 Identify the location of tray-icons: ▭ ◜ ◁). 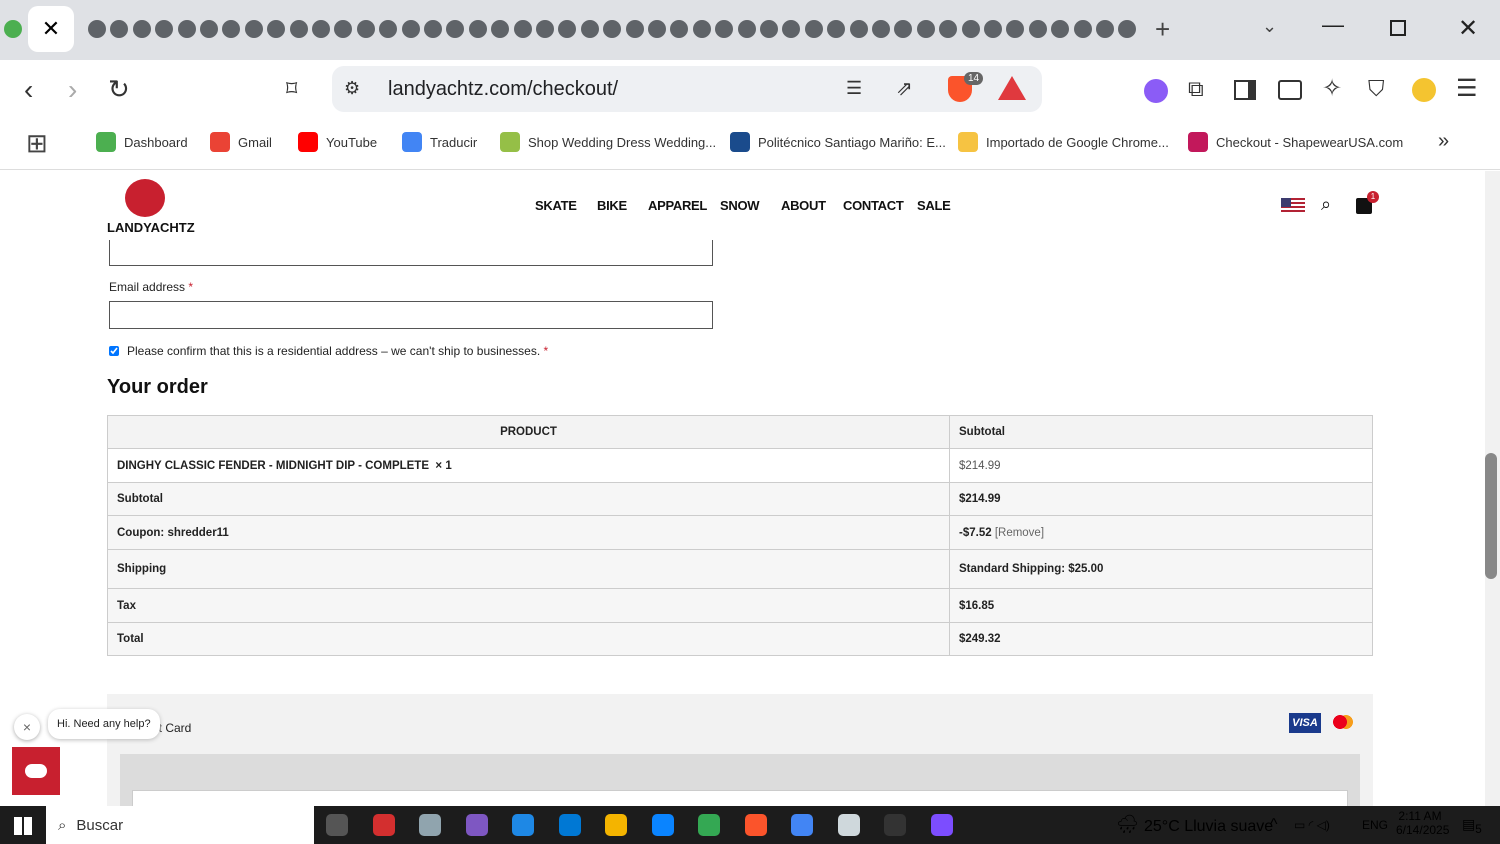
(1312, 825).